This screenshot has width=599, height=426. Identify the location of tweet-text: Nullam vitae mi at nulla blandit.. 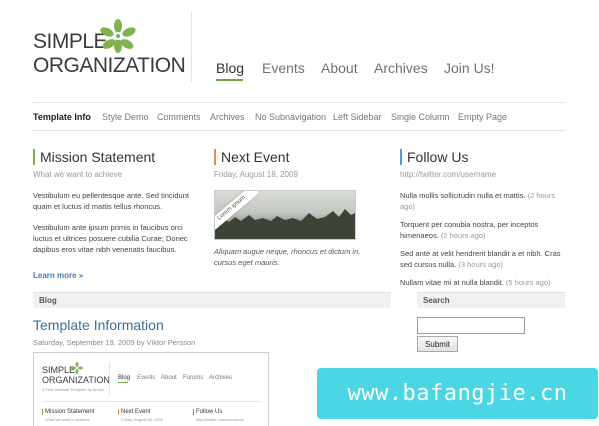
(452, 282).